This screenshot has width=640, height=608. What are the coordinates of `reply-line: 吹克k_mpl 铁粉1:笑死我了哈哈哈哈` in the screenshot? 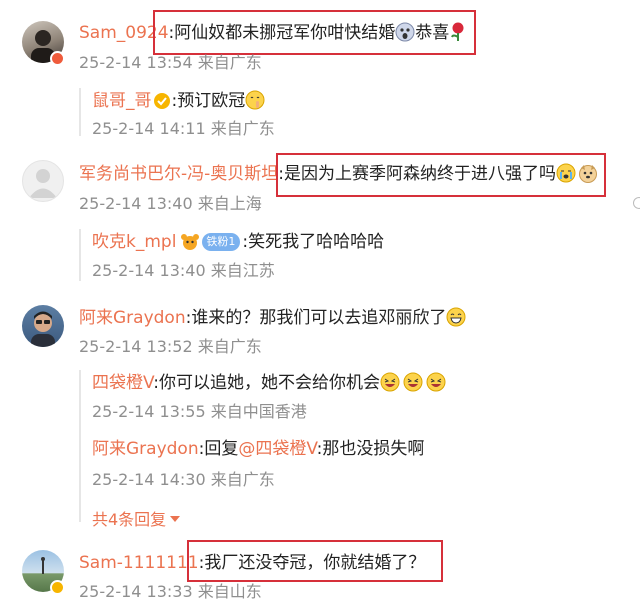 It's located at (238, 242).